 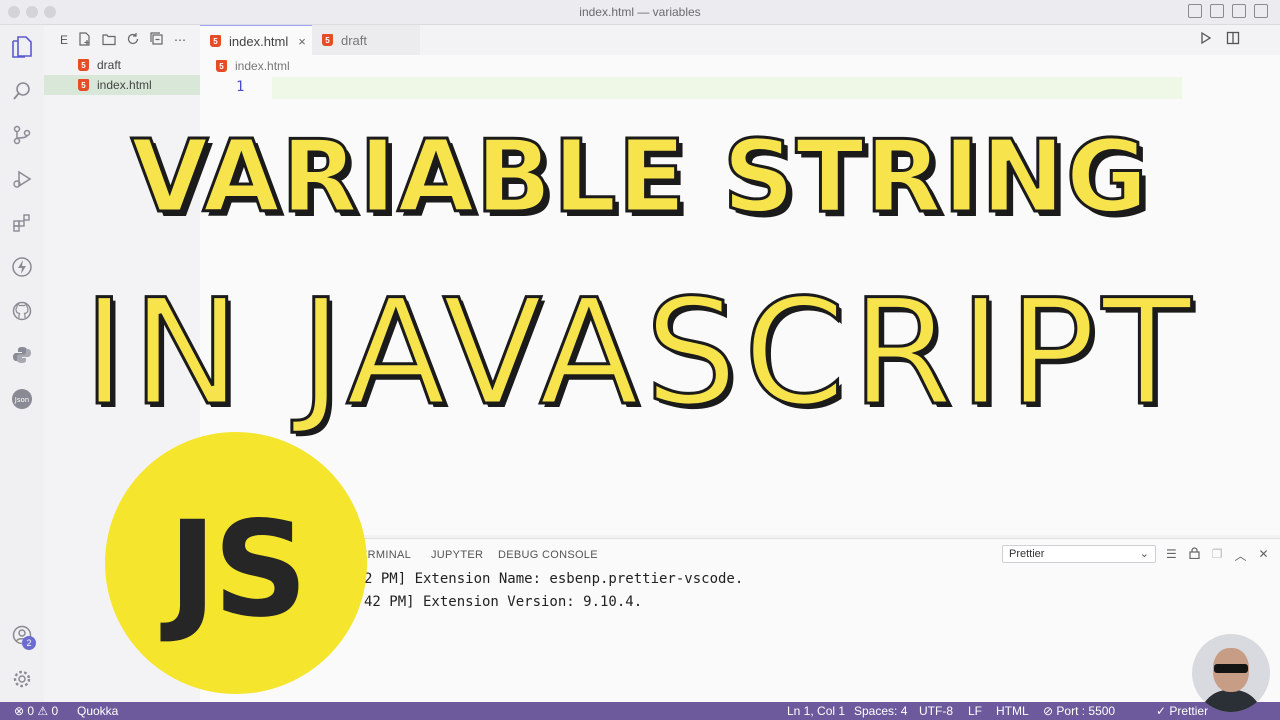 I want to click on collapse-all-icon, so click(x=157, y=40).